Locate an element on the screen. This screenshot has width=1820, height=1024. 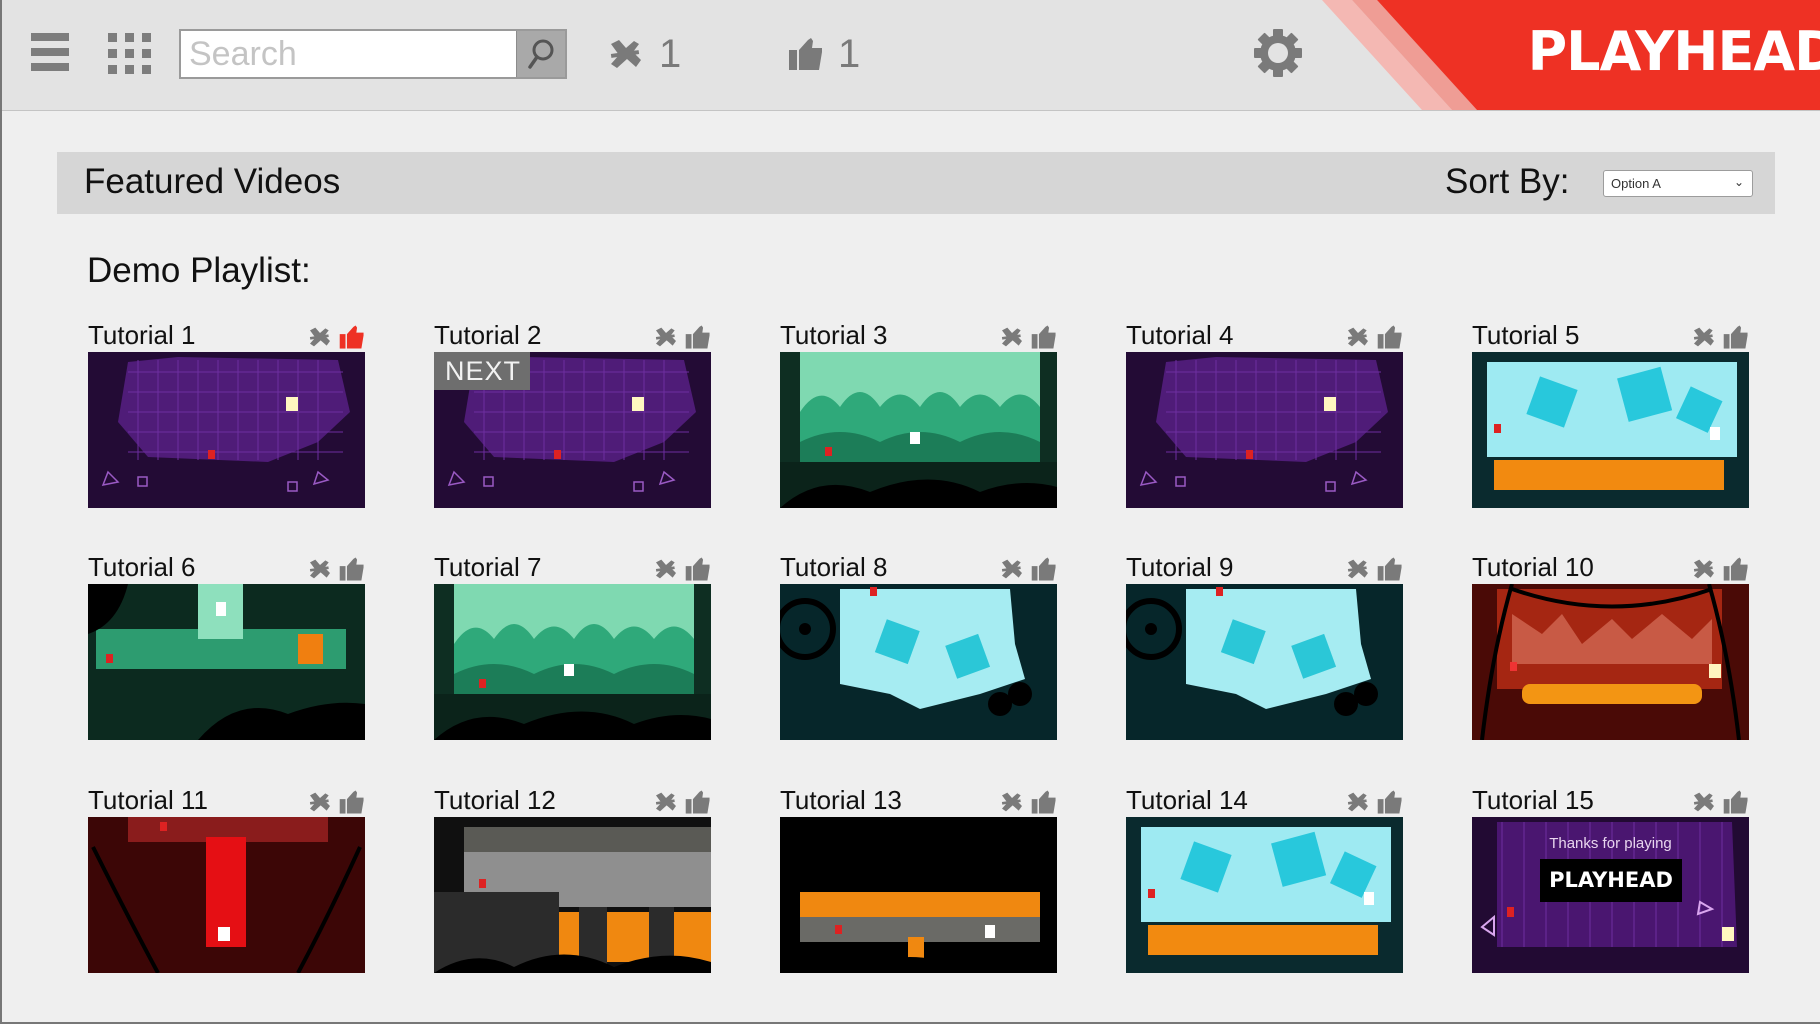
video-thumbnail: Thanks for playing PLAYHEAD is located at coordinates (1610, 895).